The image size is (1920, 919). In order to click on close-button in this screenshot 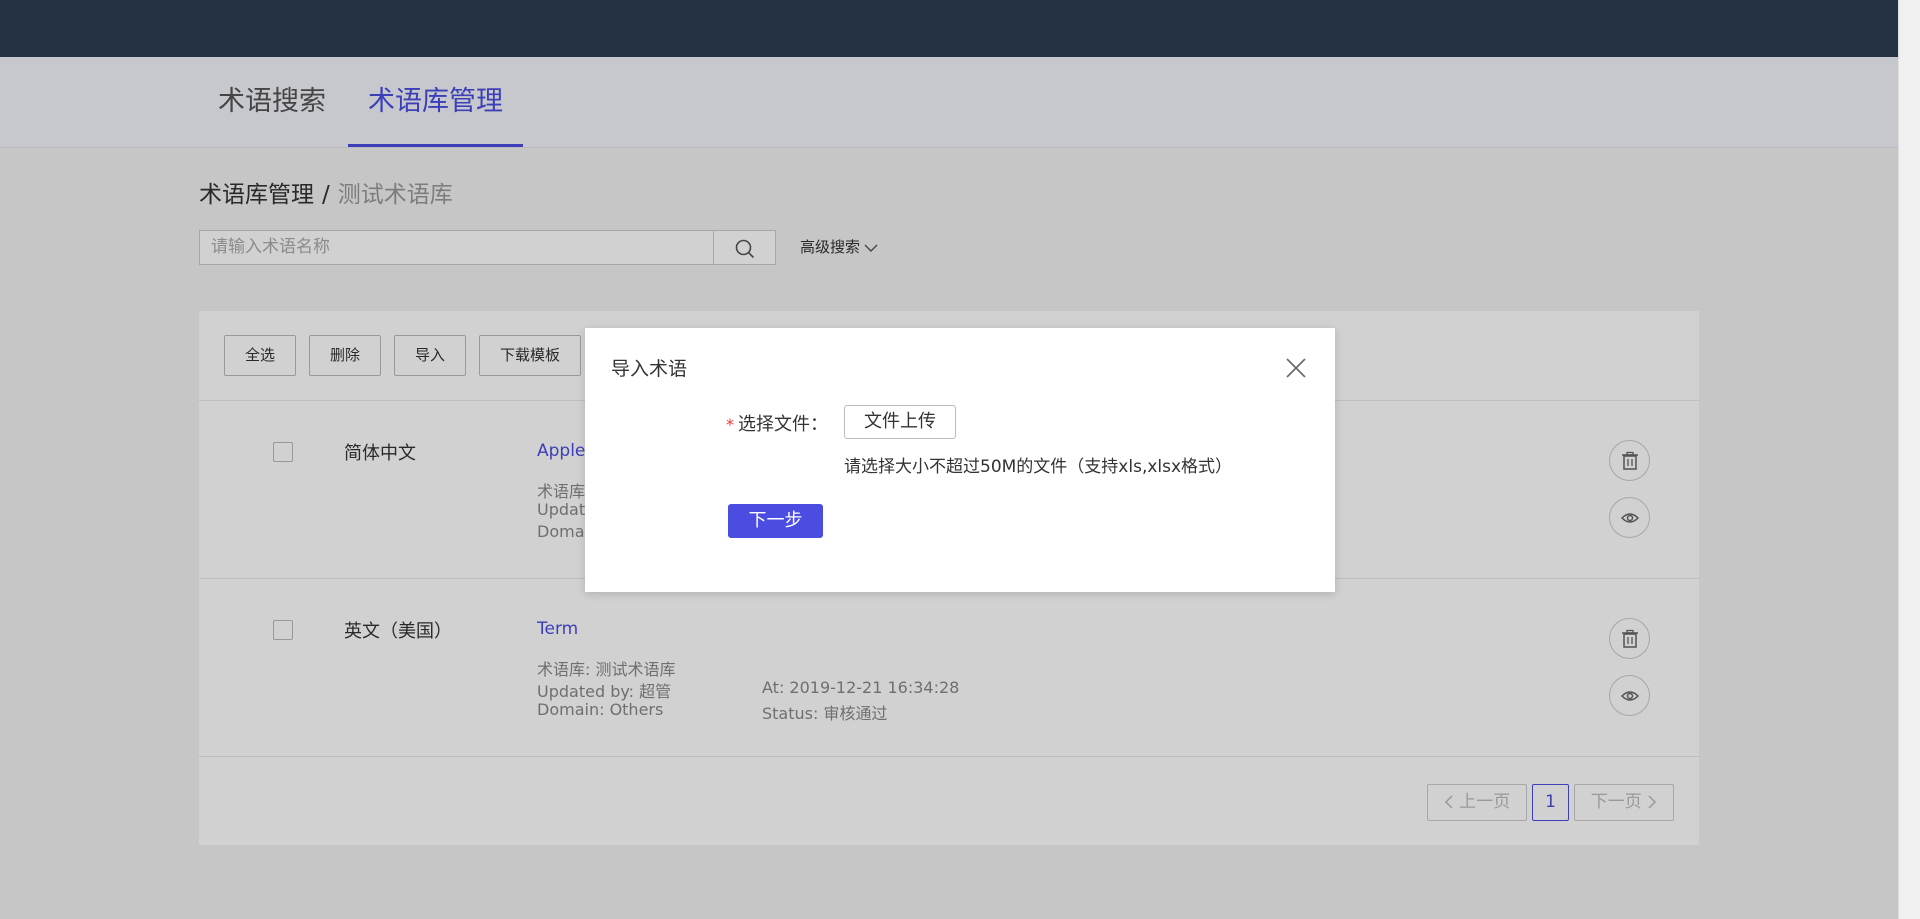, I will do `click(1296, 368)`.